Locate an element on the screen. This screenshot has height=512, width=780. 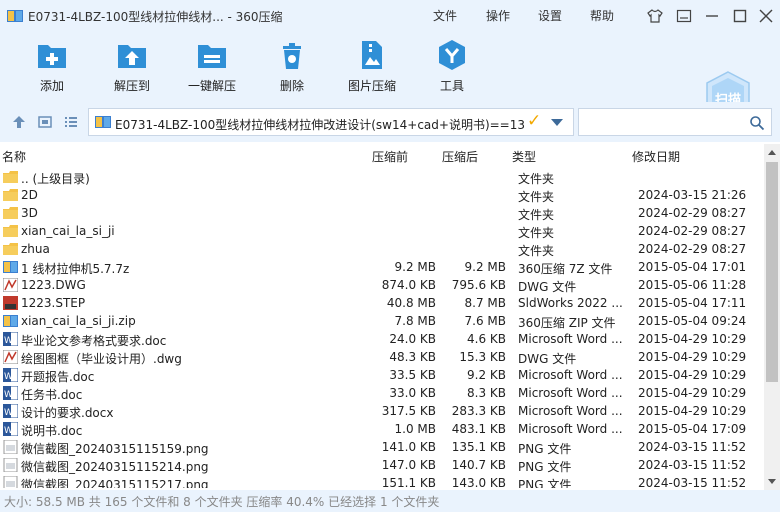
up-arrow-icon is located at coordinates (19, 122).